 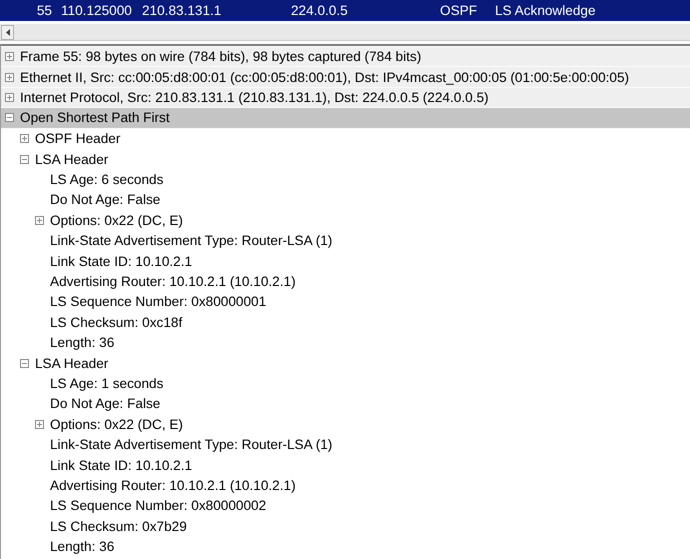 I want to click on tree-row: LS Sequence Number: 0x80000001, so click(x=345, y=302).